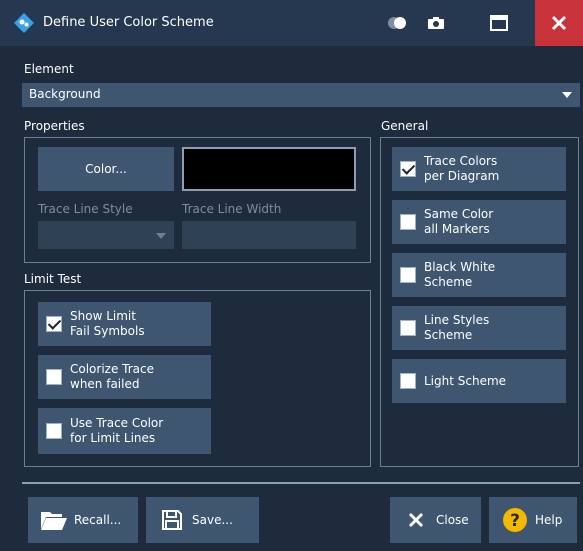 This screenshot has width=583, height=551. I want to click on light-scheme-checkbox: Light Scheme, so click(479, 381).